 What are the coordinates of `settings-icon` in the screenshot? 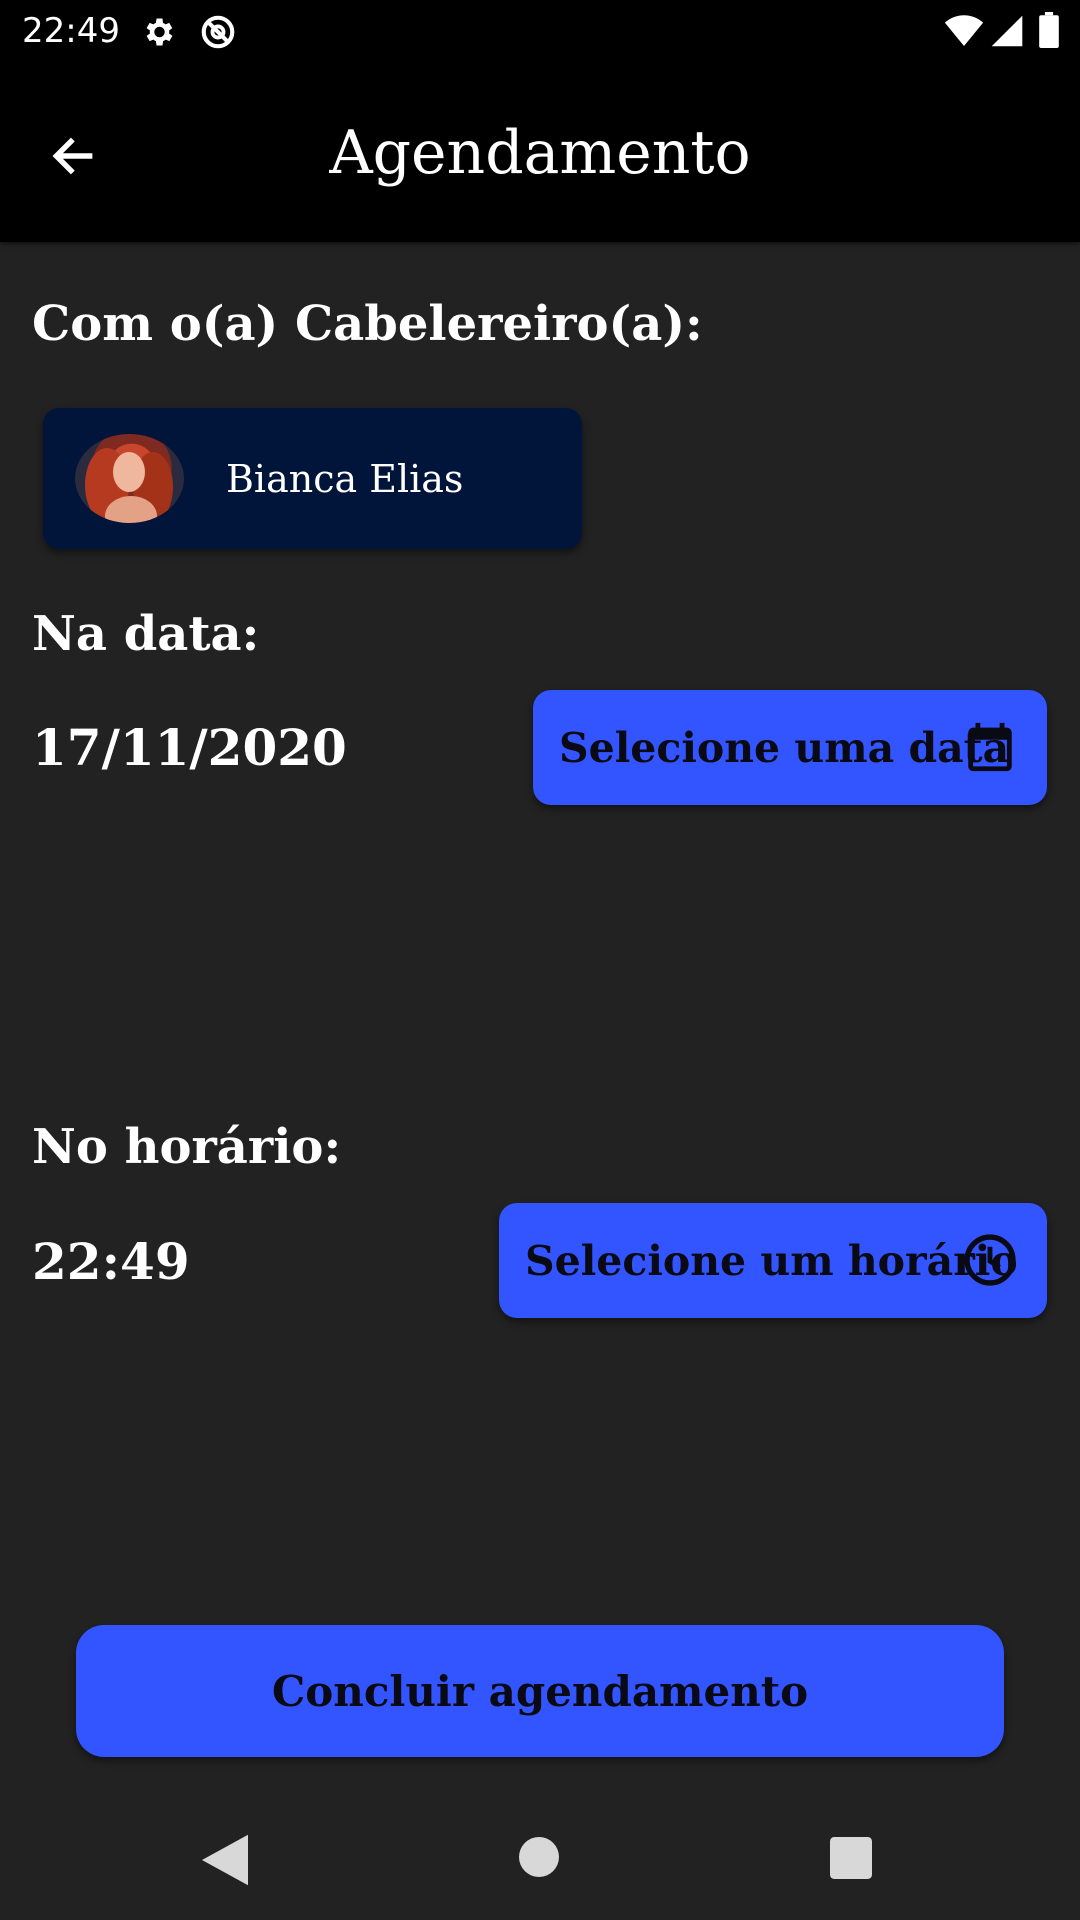 It's located at (159, 32).